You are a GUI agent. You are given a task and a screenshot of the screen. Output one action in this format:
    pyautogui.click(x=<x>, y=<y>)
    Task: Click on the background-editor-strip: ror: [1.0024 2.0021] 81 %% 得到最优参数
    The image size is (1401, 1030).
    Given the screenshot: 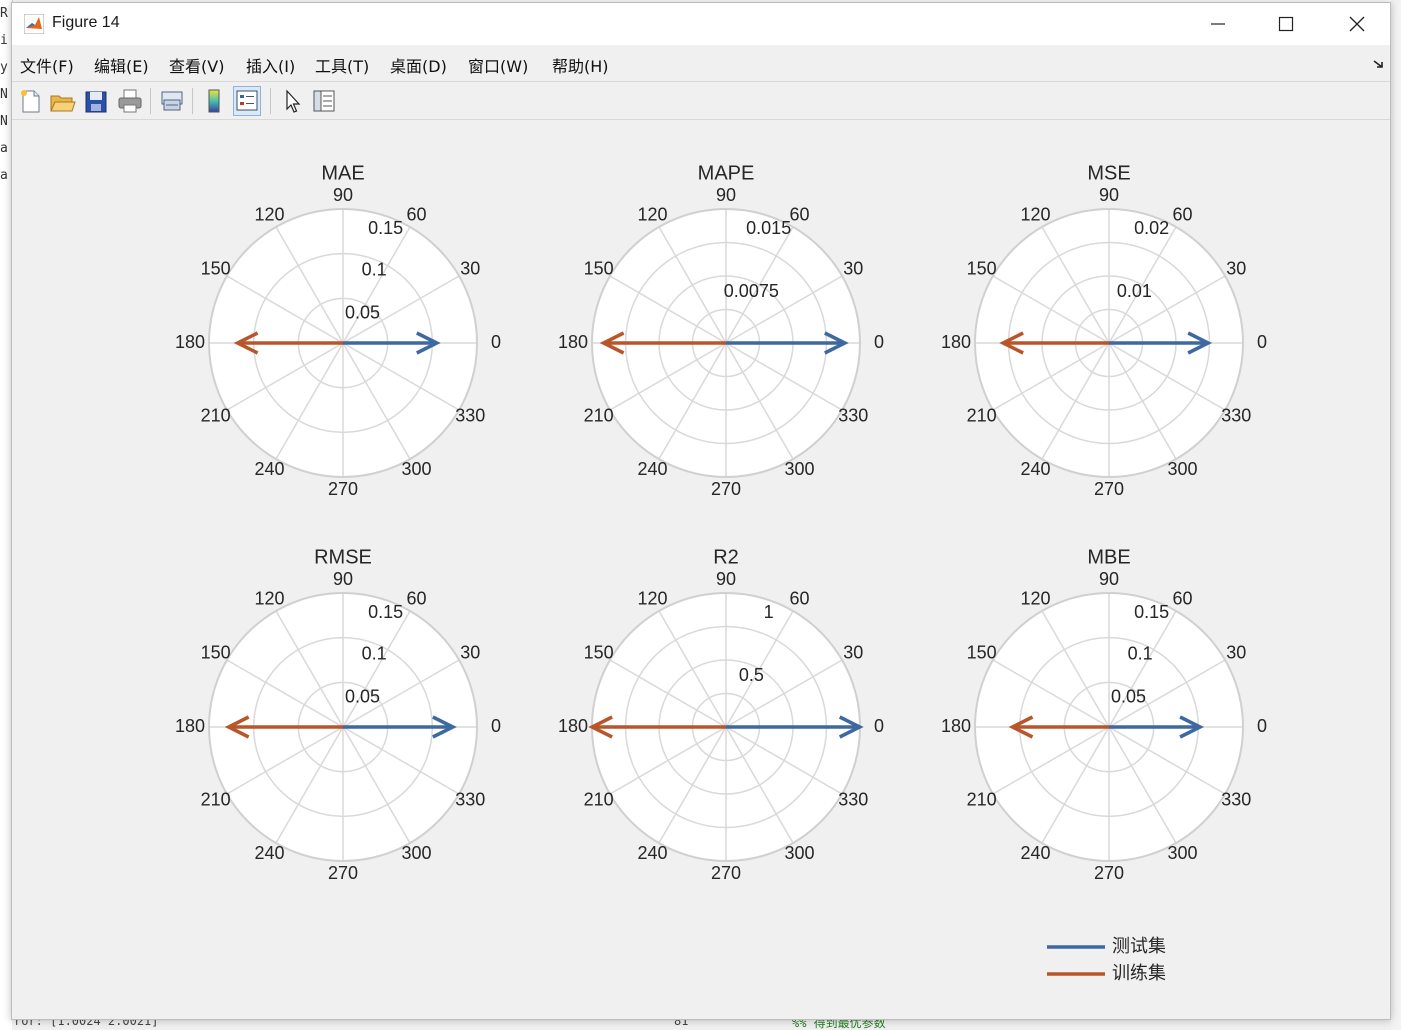 What is the action you would take?
    pyautogui.click(x=701, y=1025)
    